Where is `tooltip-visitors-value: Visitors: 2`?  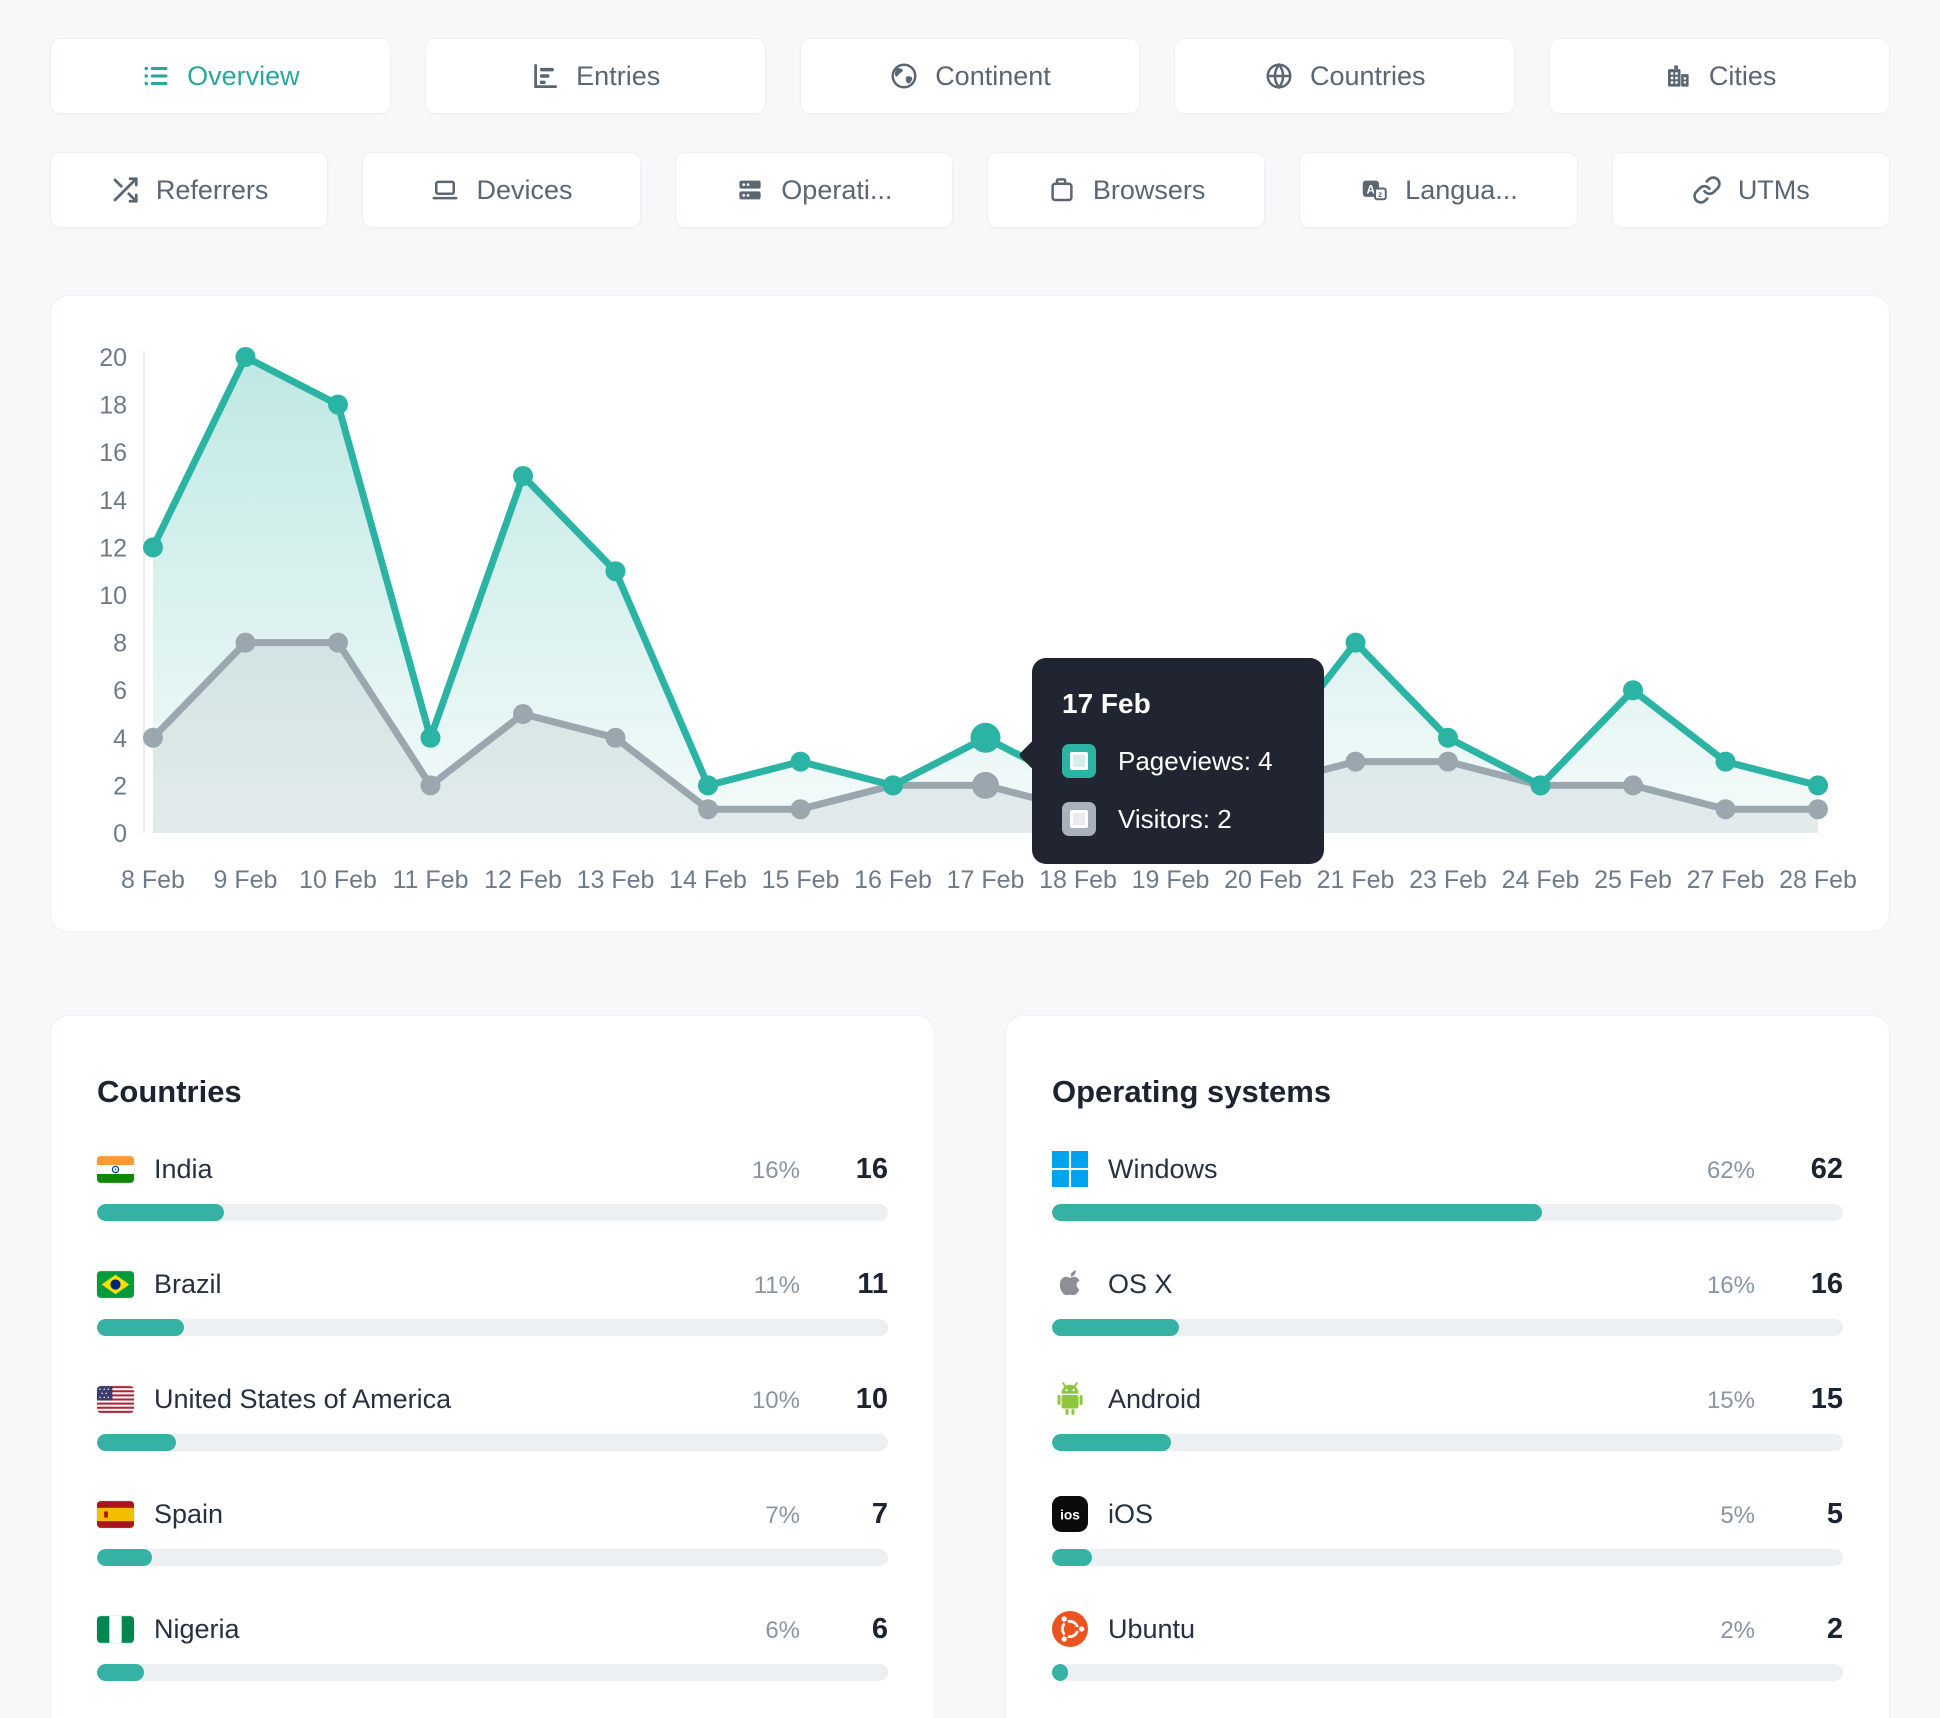 tooltip-visitors-value: Visitors: 2 is located at coordinates (1175, 818).